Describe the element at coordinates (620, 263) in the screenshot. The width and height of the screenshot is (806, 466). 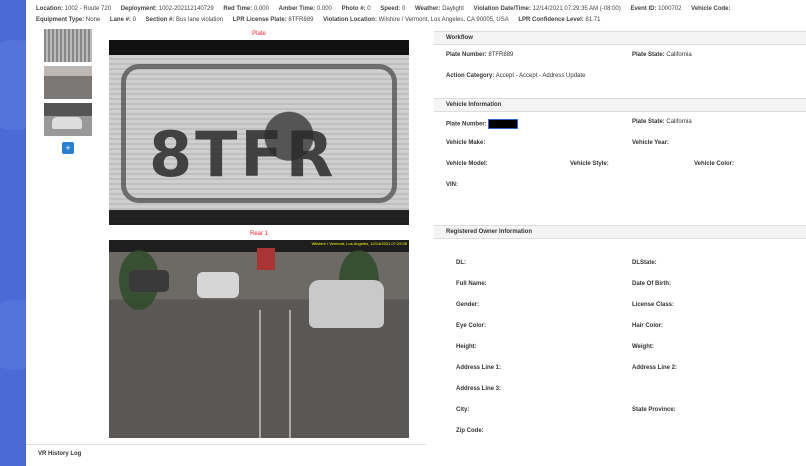
I see `owner-row: DL: DLState:` at that location.